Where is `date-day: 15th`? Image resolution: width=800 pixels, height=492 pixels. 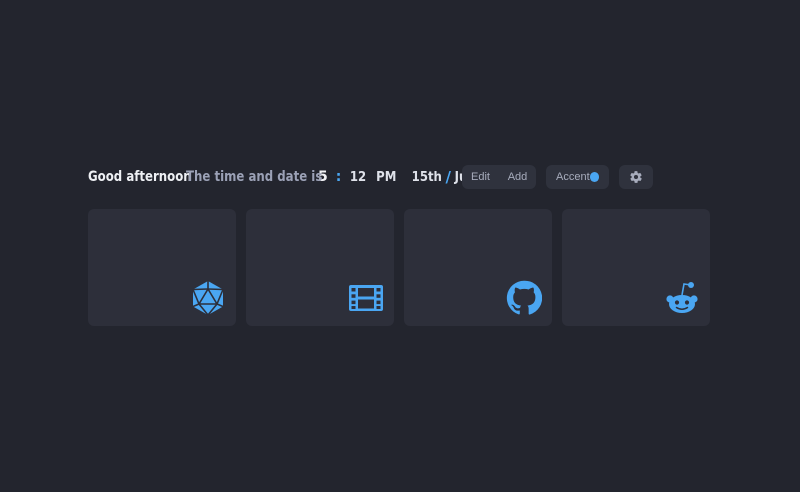 date-day: 15th is located at coordinates (426, 177).